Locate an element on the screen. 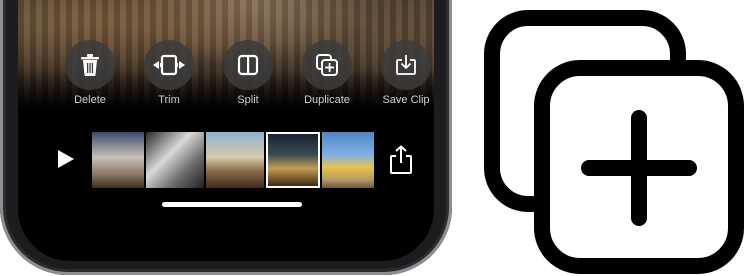 This screenshot has width=754, height=276. split-label: Split is located at coordinates (248, 100).